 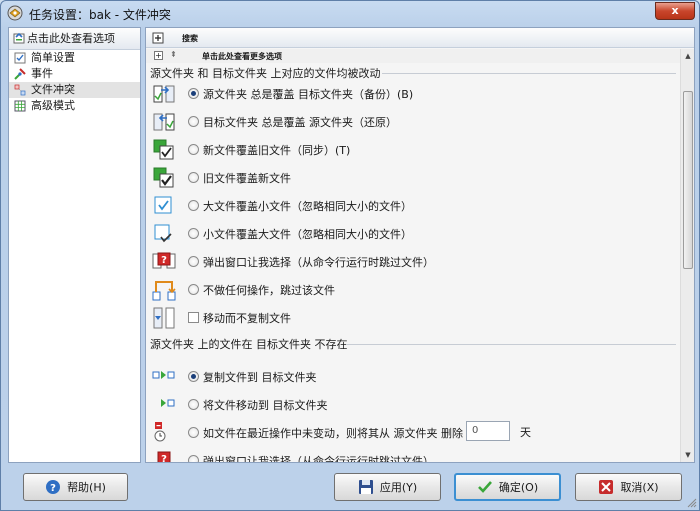 I want to click on option-newer-overwrites-older: 新文件覆盖旧文件（同步）(T), so click(x=411, y=151).